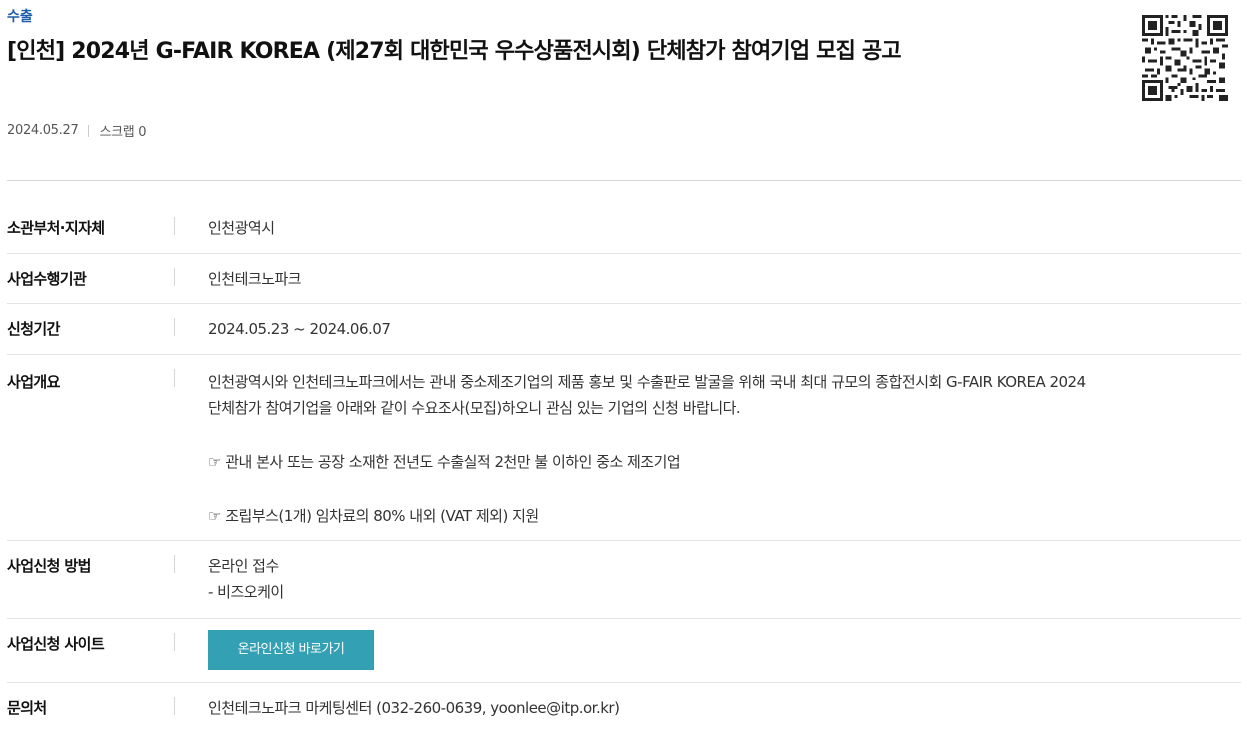 This screenshot has width=1247, height=732. I want to click on row-label: 신청기간, so click(91, 329).